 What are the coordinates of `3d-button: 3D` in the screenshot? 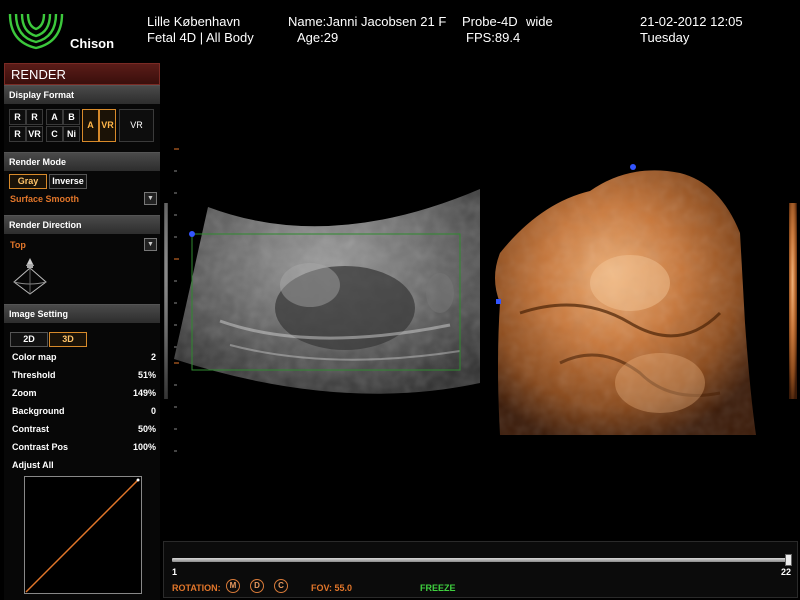 It's located at (68, 339).